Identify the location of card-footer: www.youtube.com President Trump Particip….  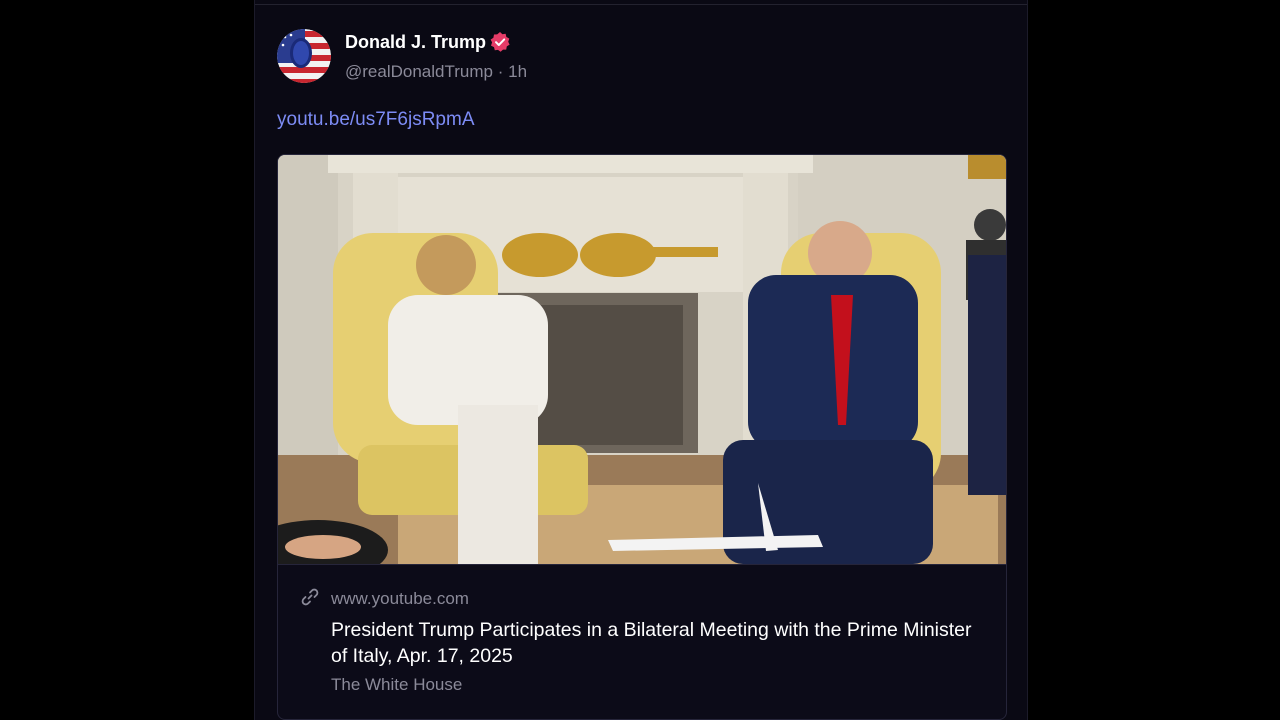
(642, 641).